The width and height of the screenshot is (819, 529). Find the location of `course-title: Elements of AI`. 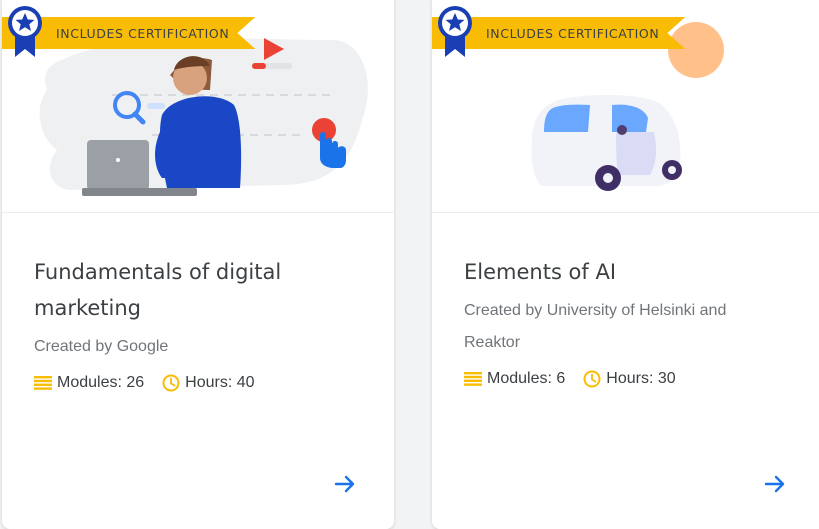

course-title: Elements of AI is located at coordinates (629, 272).